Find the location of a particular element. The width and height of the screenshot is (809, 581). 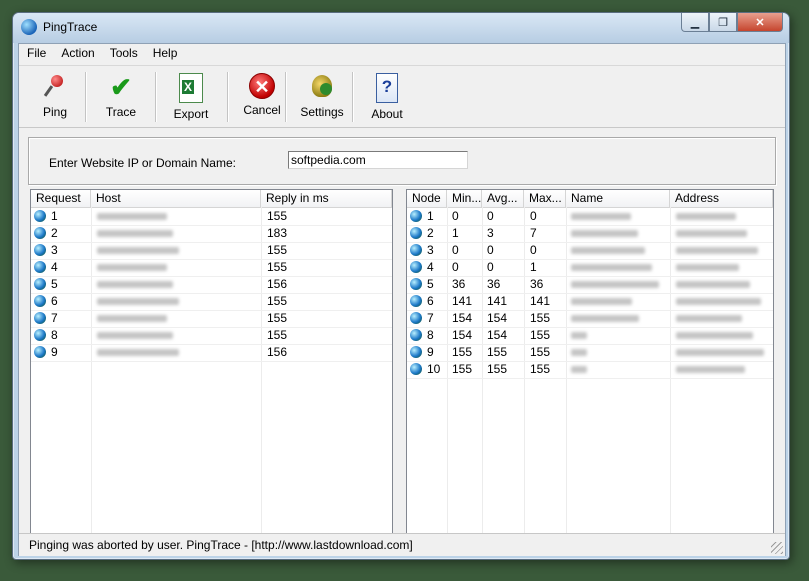

ping-button: Ping is located at coordinates (55, 96).